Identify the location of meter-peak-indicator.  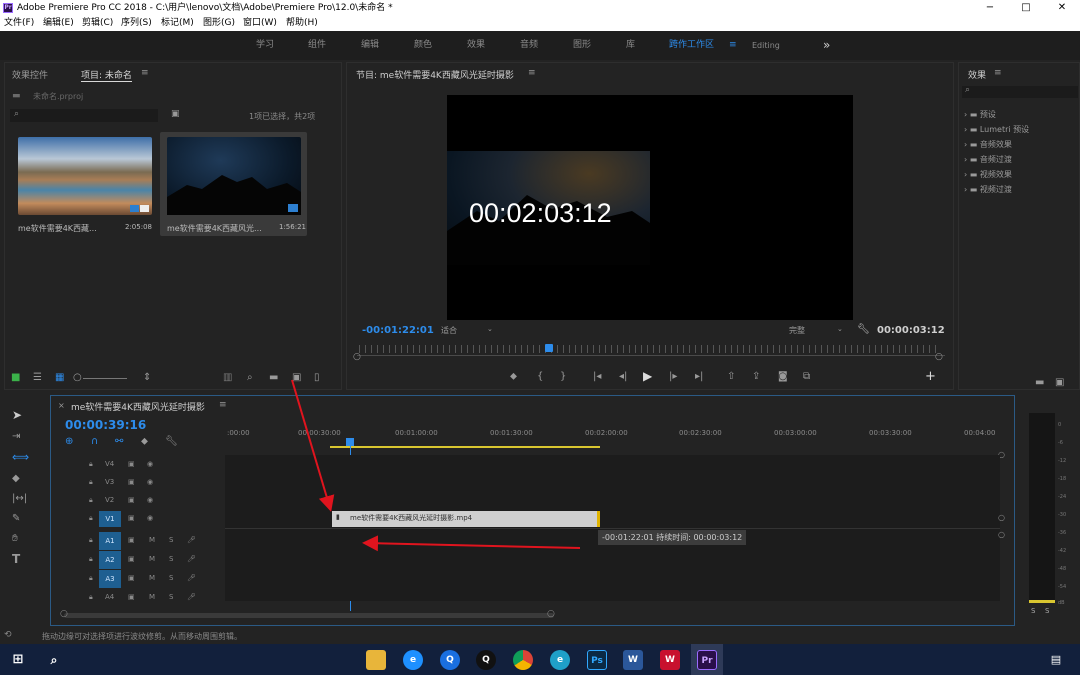
(1042, 601).